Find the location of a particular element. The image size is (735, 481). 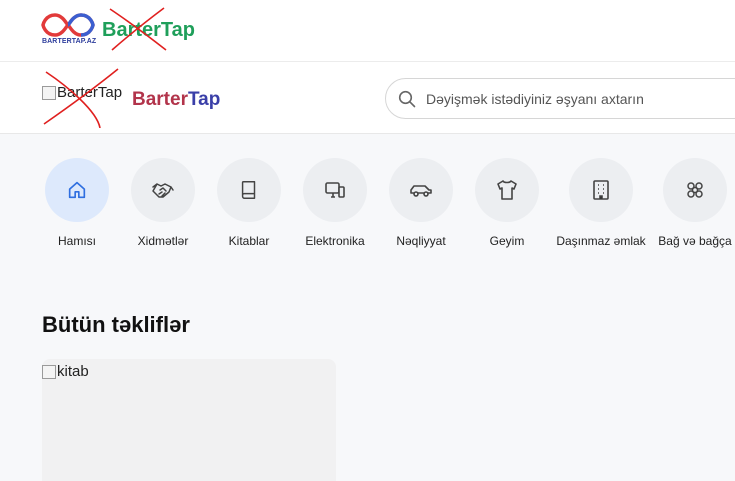

logo-wordmark: BarterTap is located at coordinates (148, 30).